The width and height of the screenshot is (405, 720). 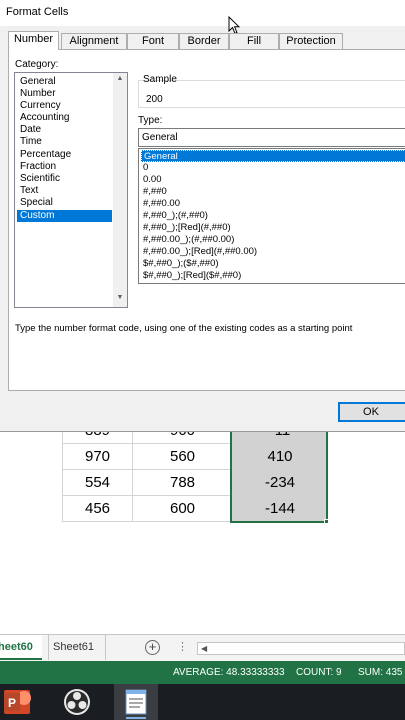 What do you see at coordinates (160, 79) in the screenshot?
I see `sample-label: Sample` at bounding box center [160, 79].